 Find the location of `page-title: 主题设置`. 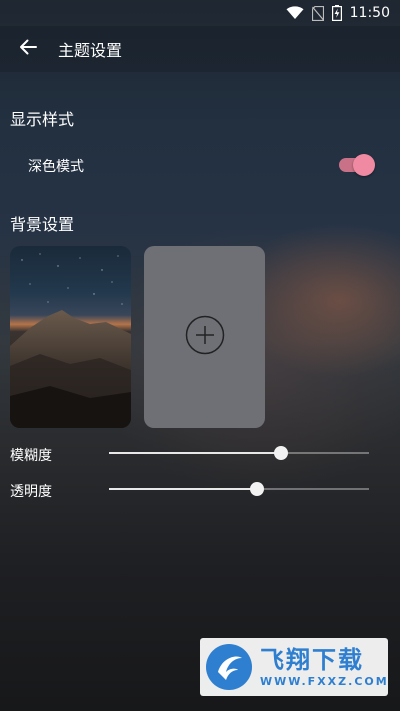

page-title: 主题设置 is located at coordinates (90, 50).